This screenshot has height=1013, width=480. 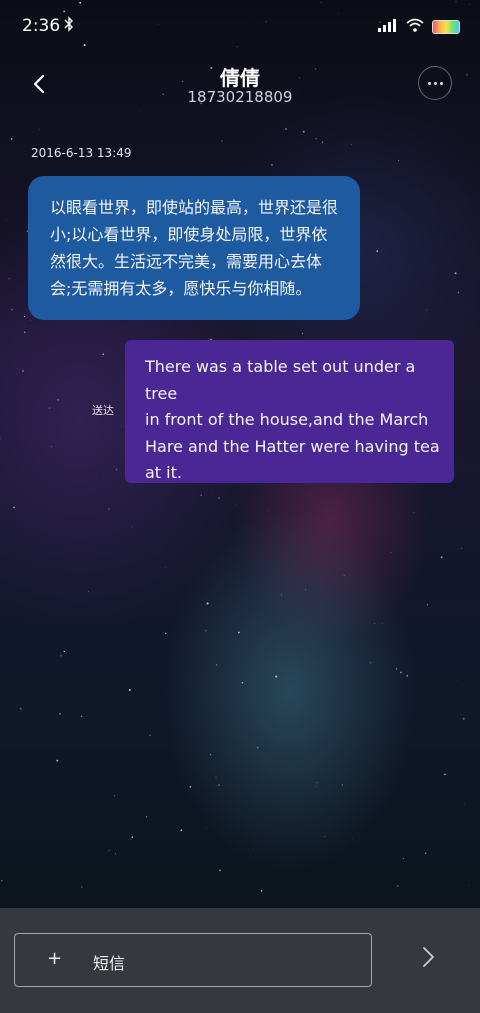 I want to click on contact-name: 倩倩, so click(x=240, y=78).